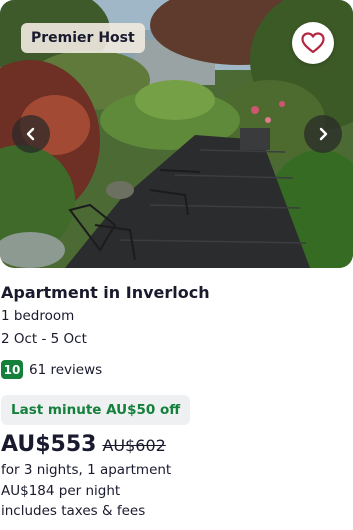 Image resolution: width=353 pixels, height=530 pixels. Describe the element at coordinates (12, 369) in the screenshot. I see `rating-score-badge: 10` at that location.